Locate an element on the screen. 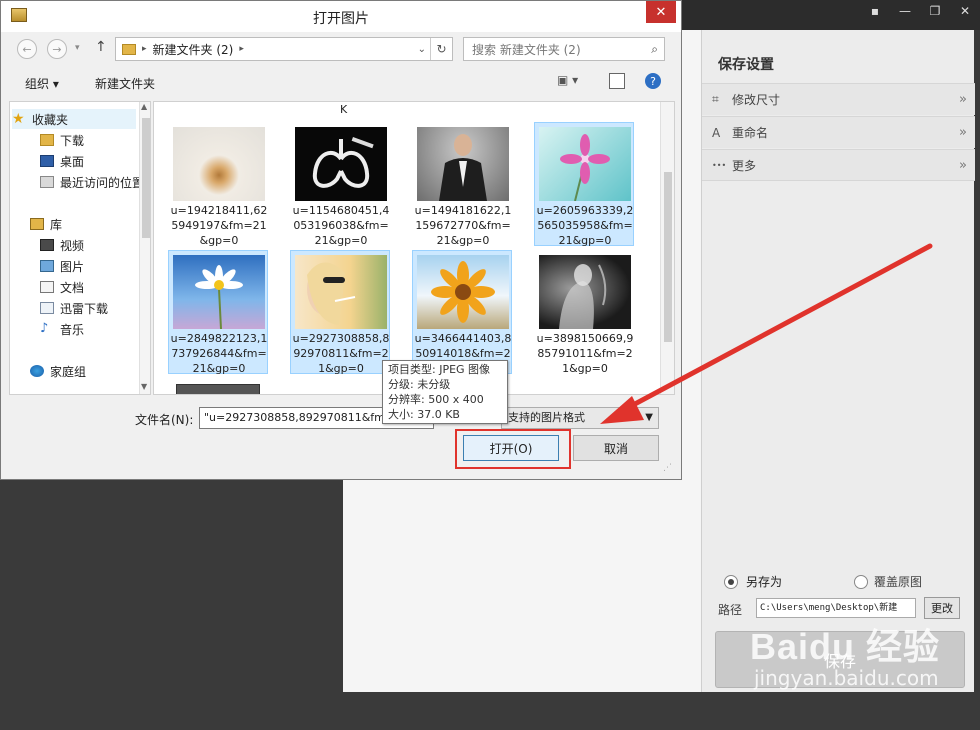 The height and width of the screenshot is (730, 980). watermark-brand: Baidu 经验 is located at coordinates (845, 646).